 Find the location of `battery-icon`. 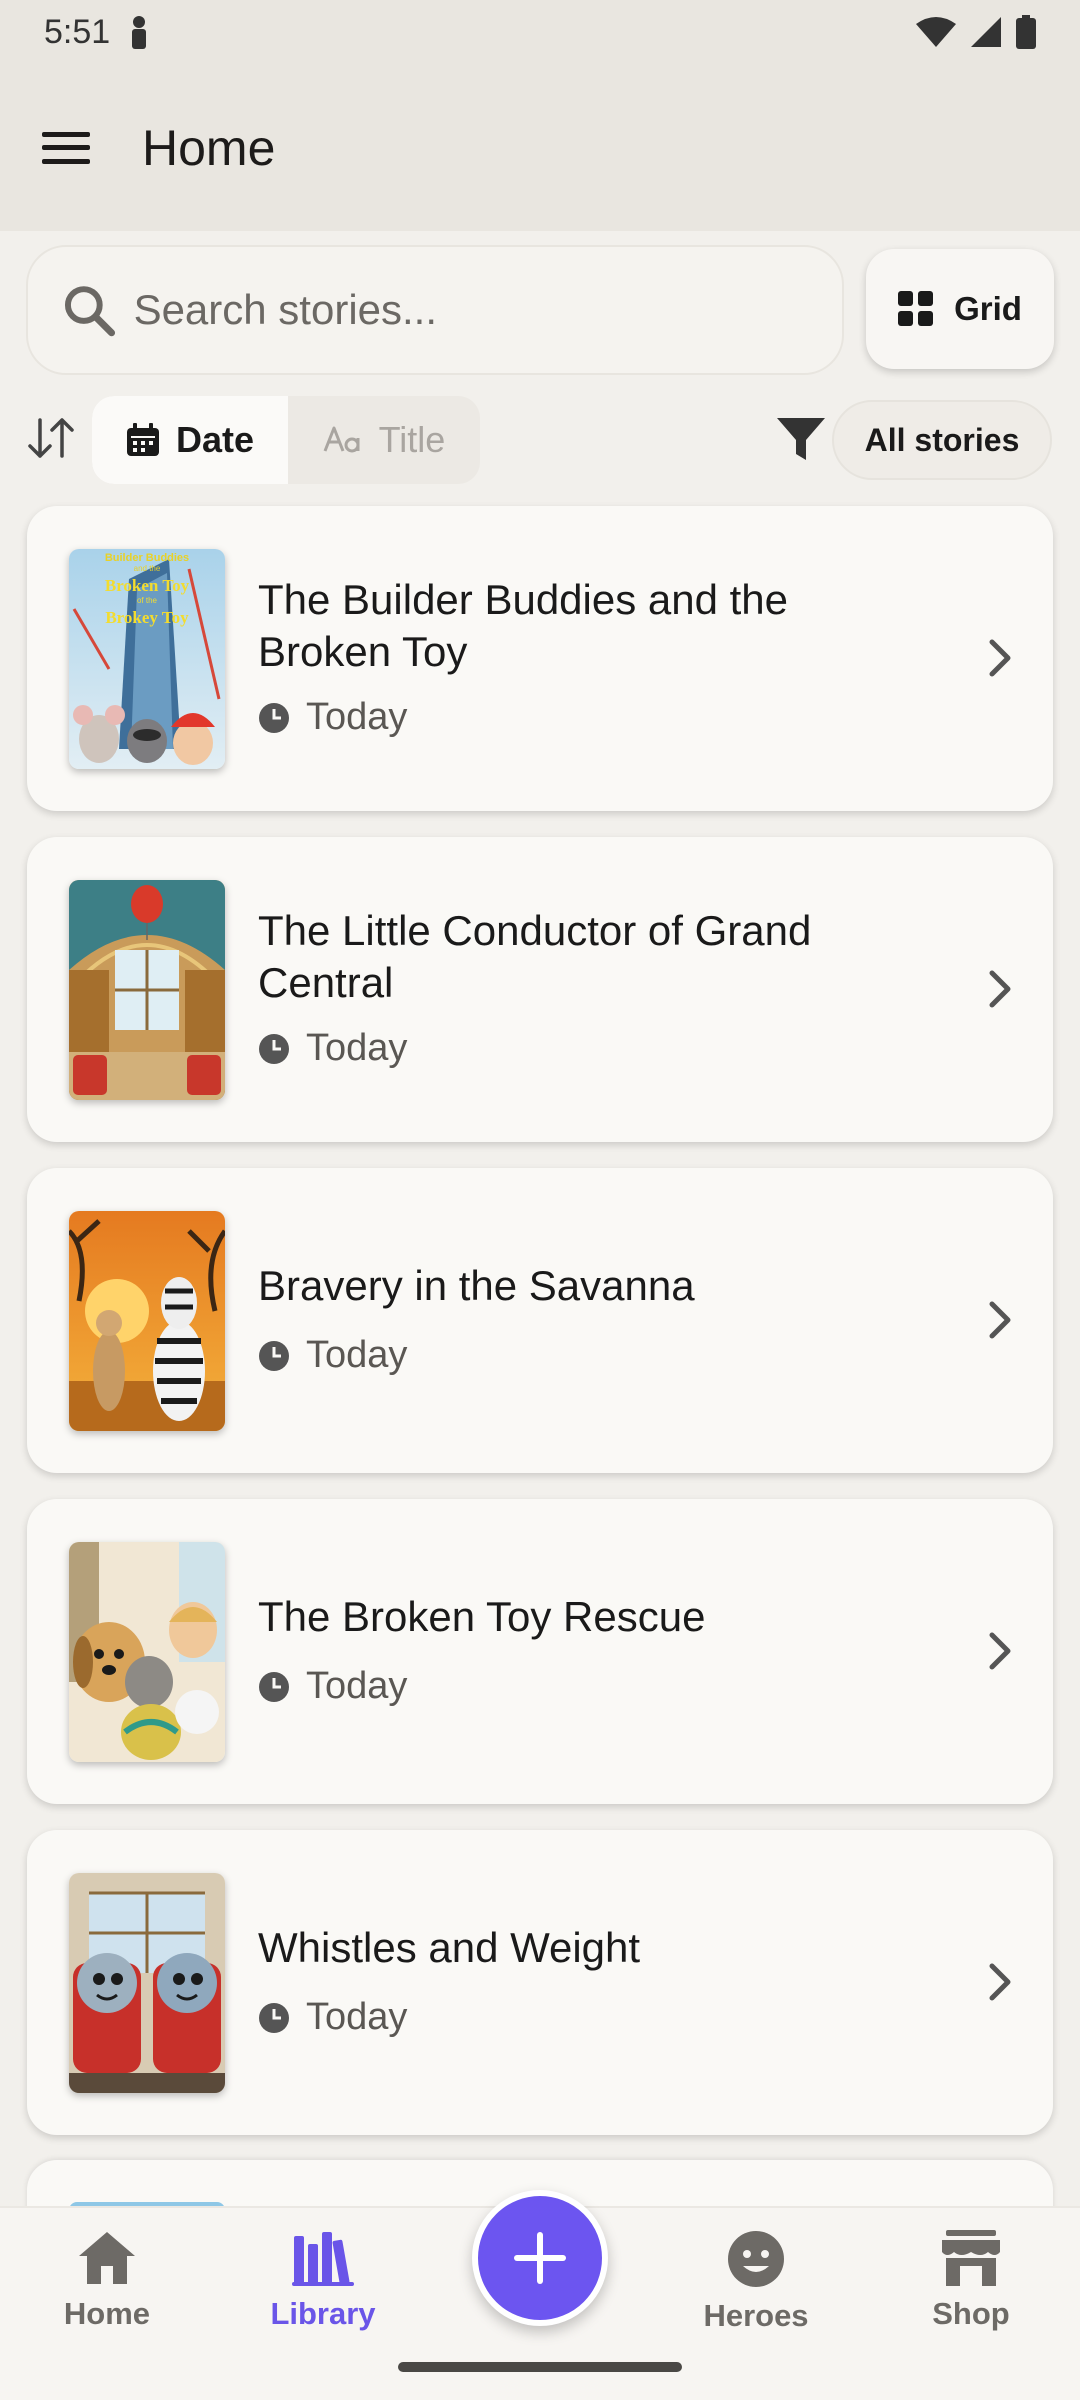

battery-icon is located at coordinates (1026, 32).